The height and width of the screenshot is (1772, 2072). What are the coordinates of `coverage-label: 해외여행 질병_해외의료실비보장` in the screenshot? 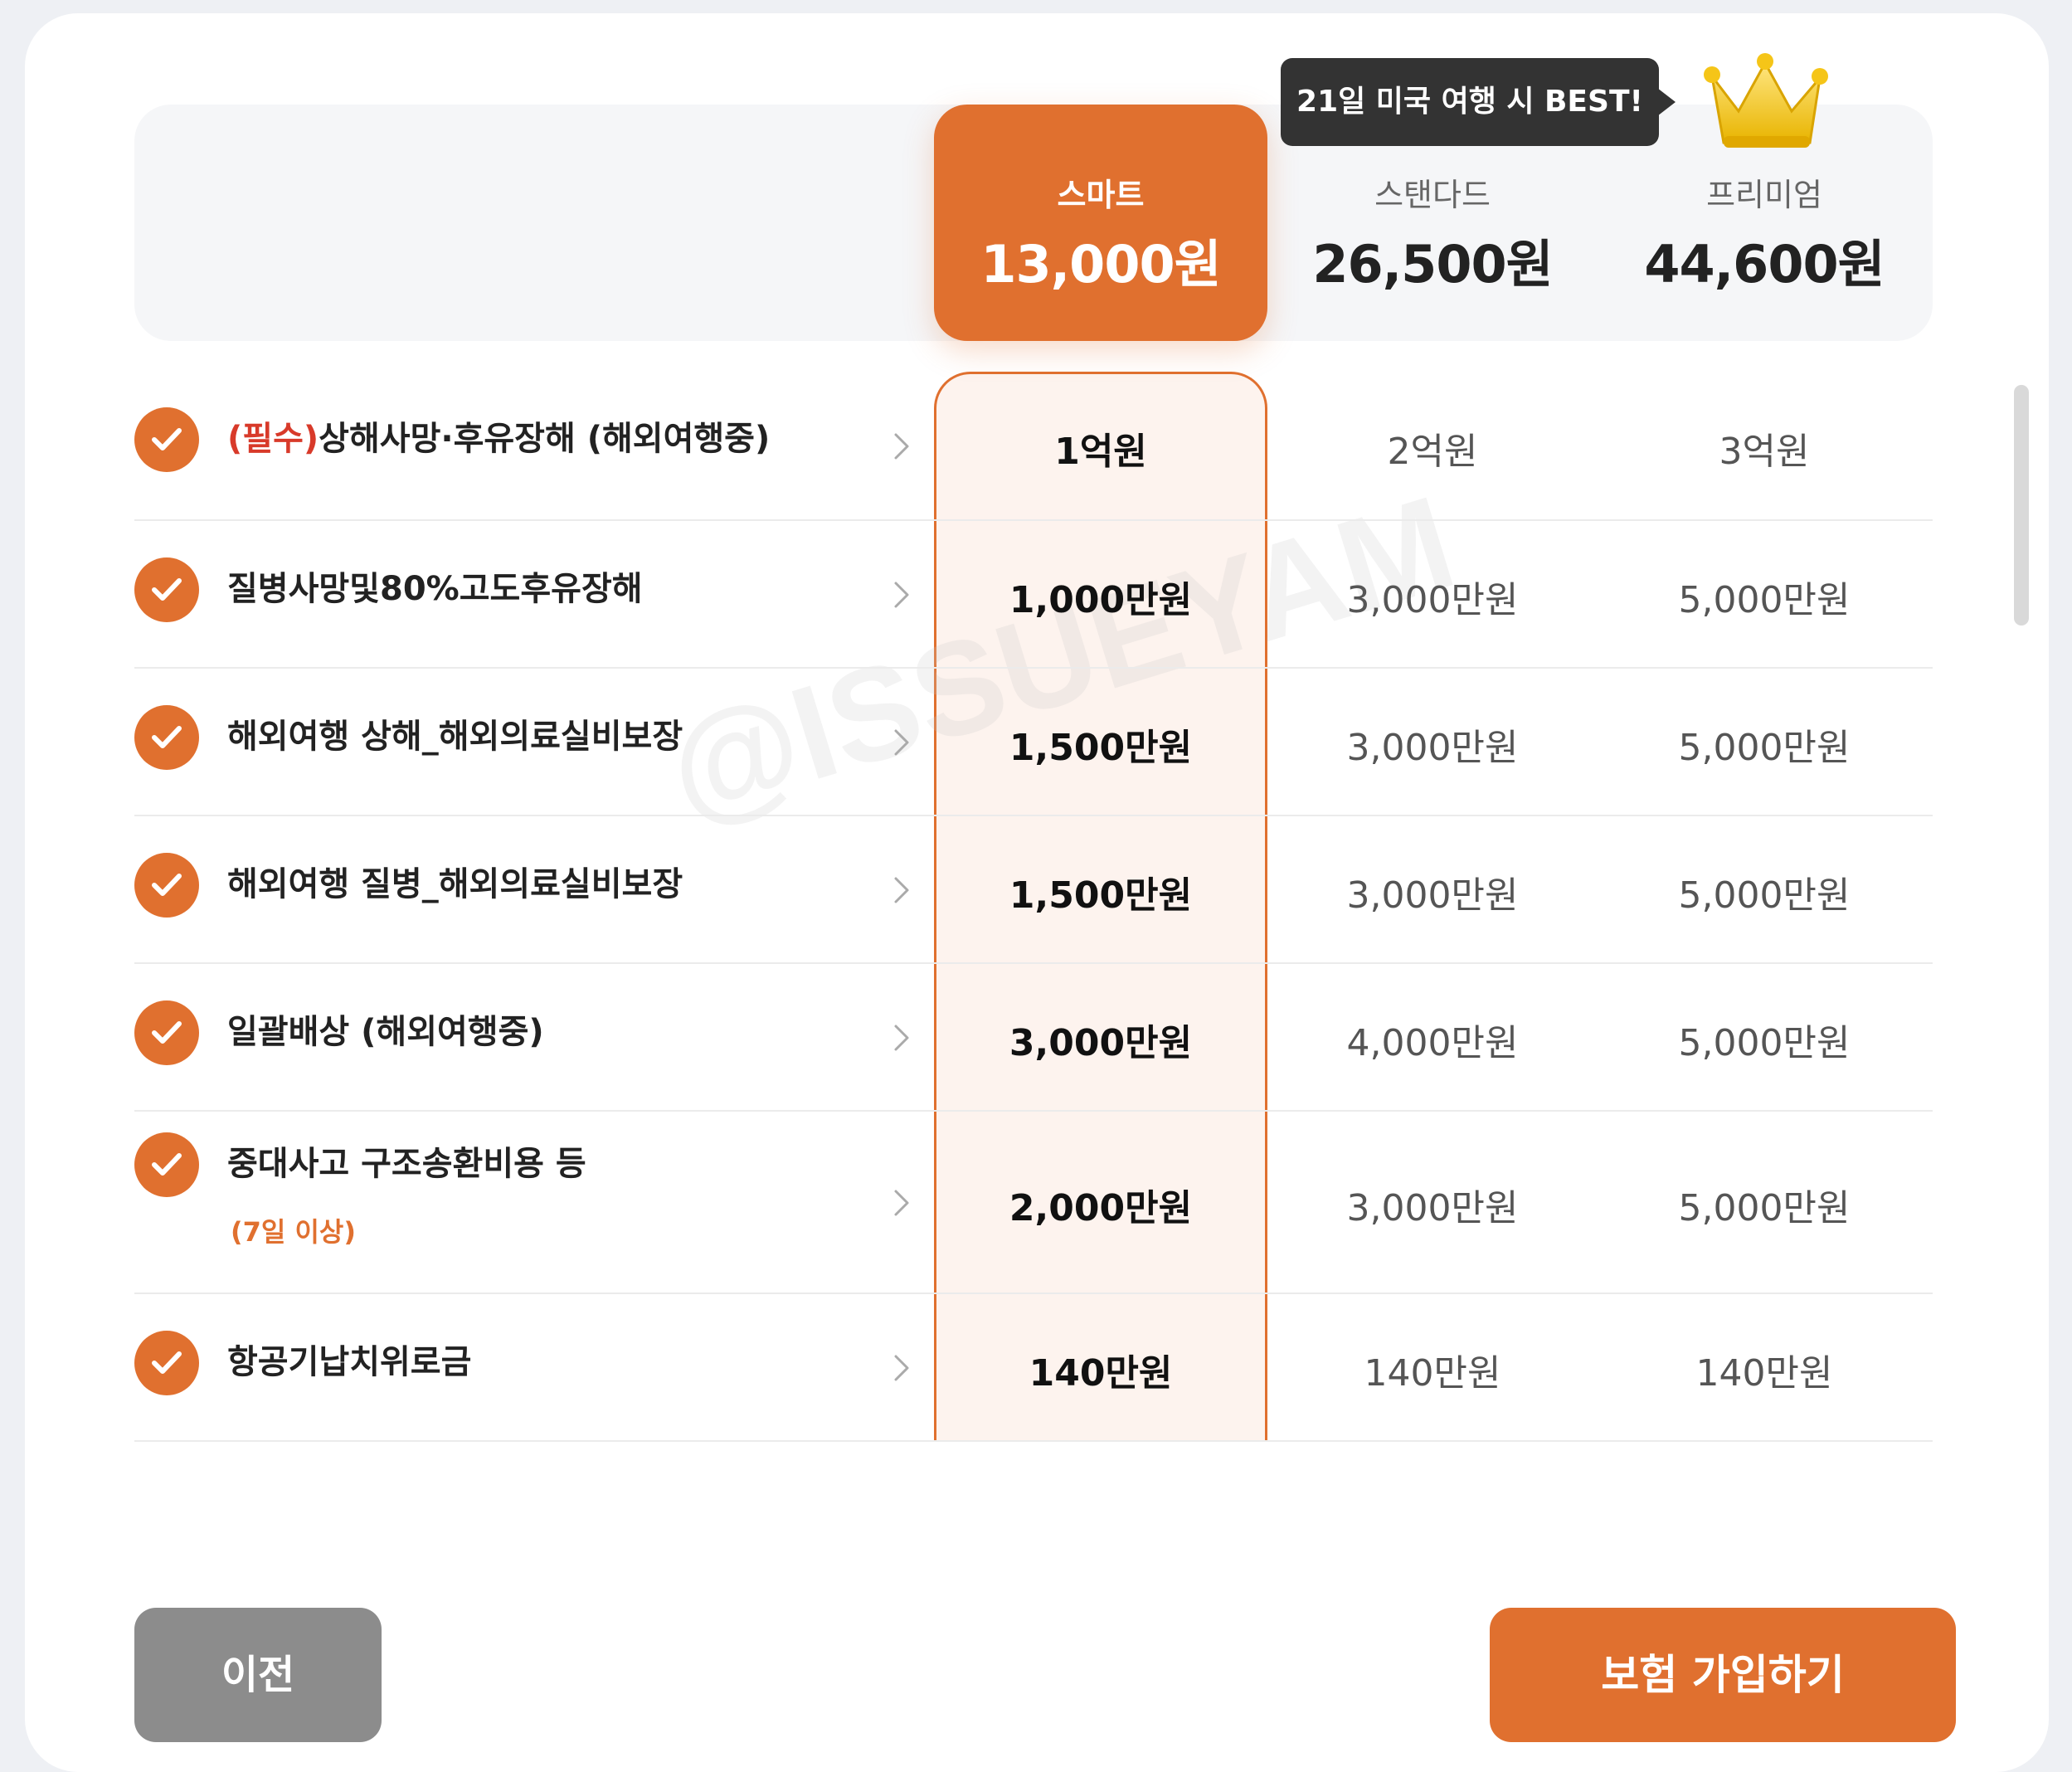 It's located at (455, 881).